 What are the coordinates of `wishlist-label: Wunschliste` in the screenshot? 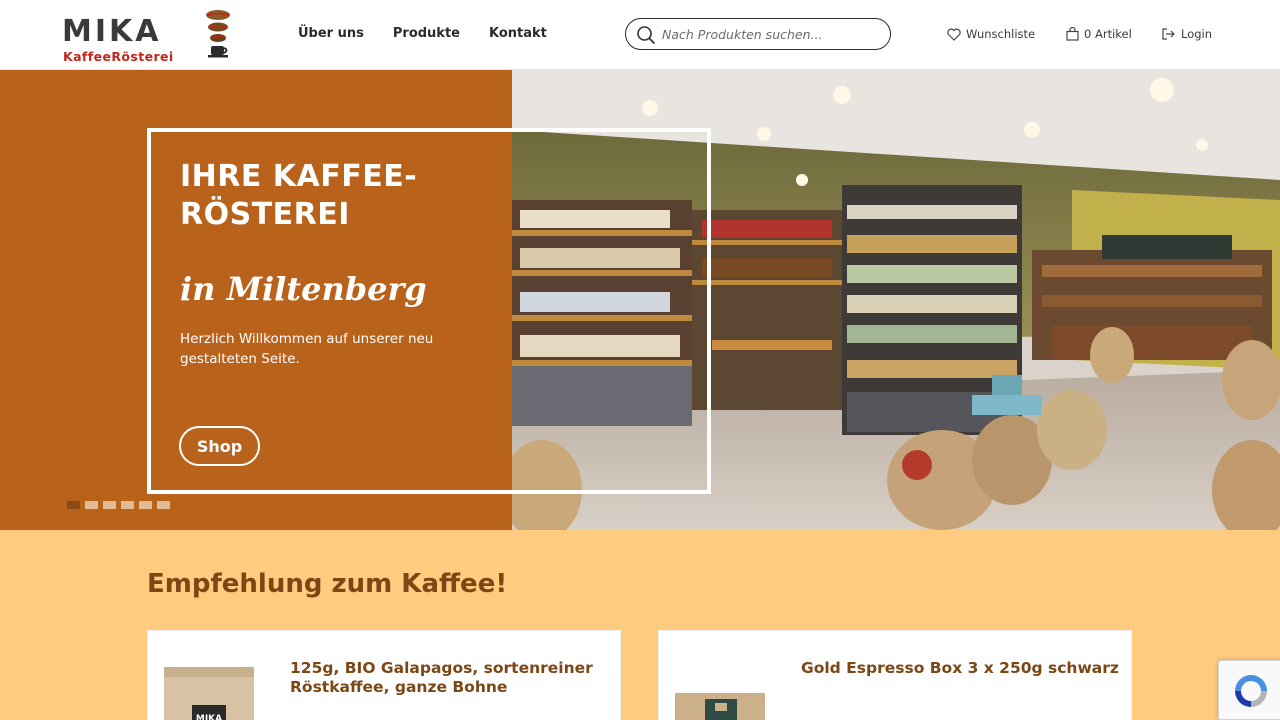 It's located at (1001, 34).